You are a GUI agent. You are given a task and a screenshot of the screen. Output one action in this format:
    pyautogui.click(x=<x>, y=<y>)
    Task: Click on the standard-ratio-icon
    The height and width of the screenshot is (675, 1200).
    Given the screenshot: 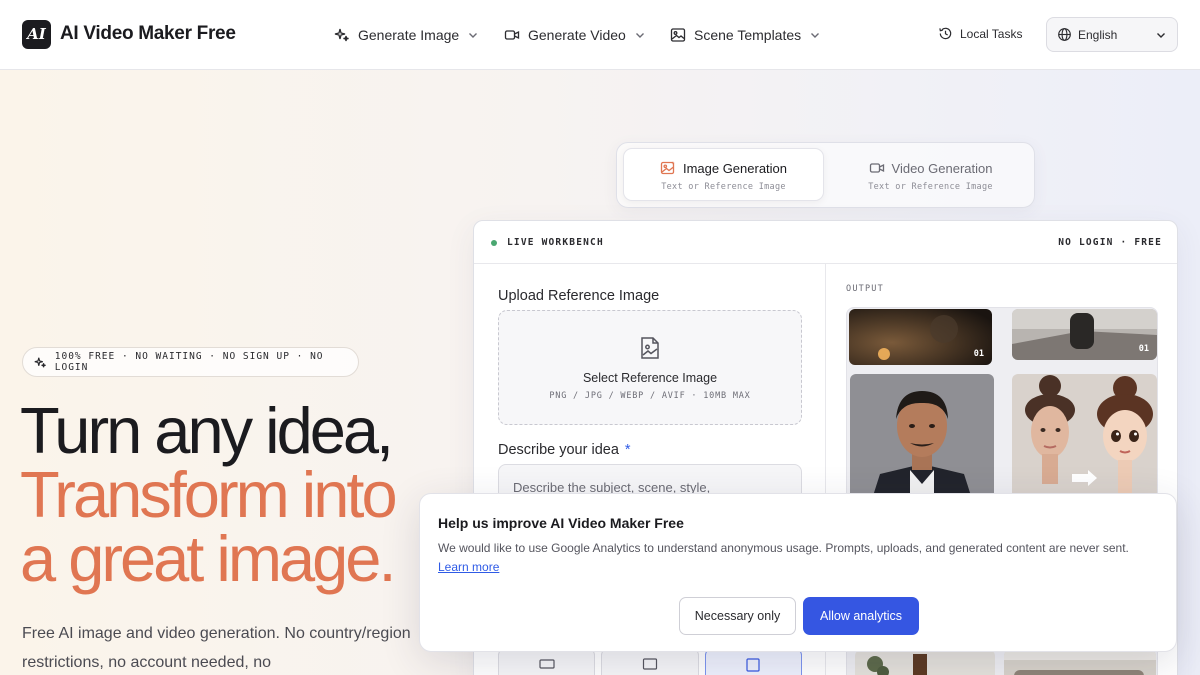 What is the action you would take?
    pyautogui.click(x=650, y=664)
    